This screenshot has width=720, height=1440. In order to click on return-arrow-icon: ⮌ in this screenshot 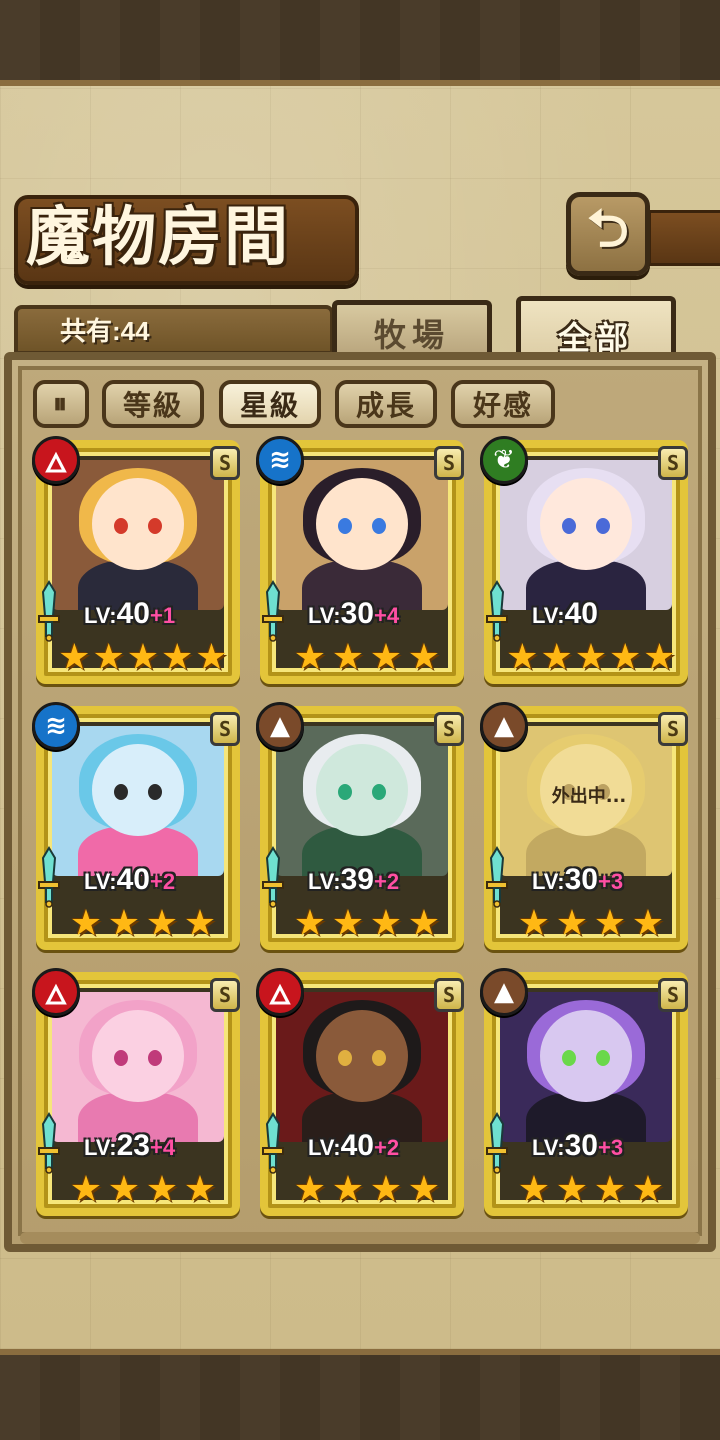, I will do `click(608, 228)`.